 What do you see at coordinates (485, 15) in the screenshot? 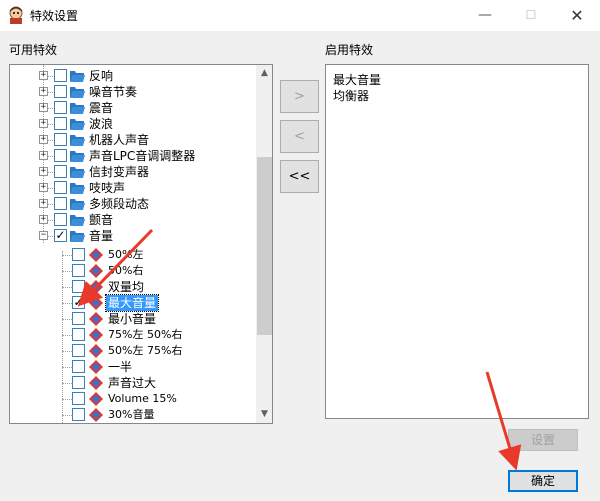
I see `minimize-button: —` at bounding box center [485, 15].